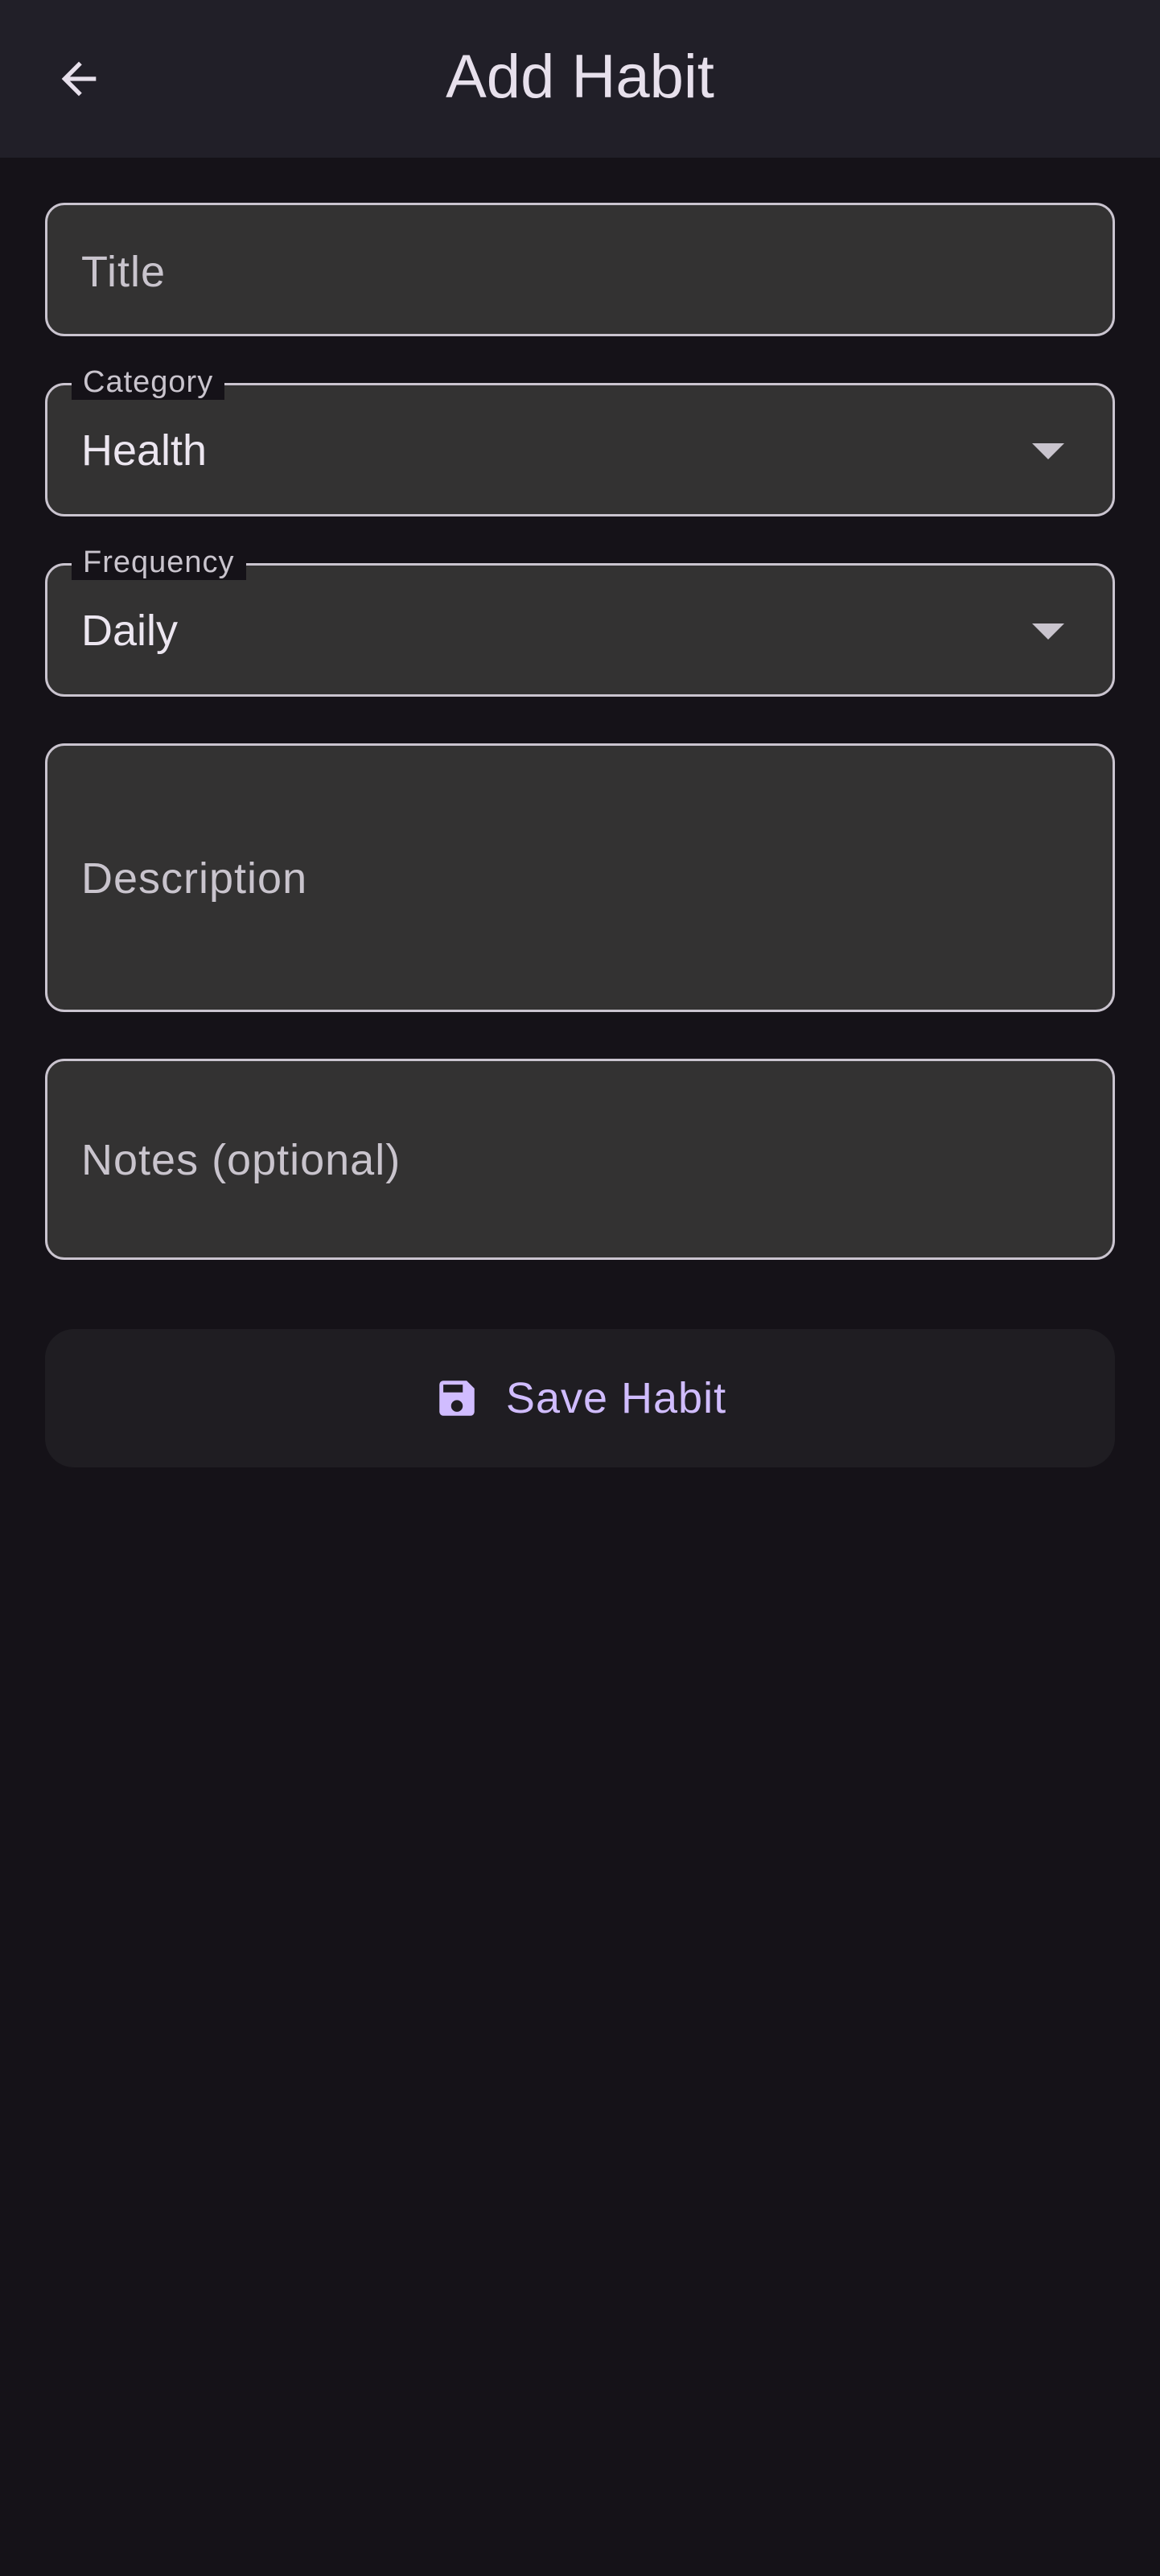  What do you see at coordinates (580, 621) in the screenshot?
I see `frequency-dropdown: Frequency Daily` at bounding box center [580, 621].